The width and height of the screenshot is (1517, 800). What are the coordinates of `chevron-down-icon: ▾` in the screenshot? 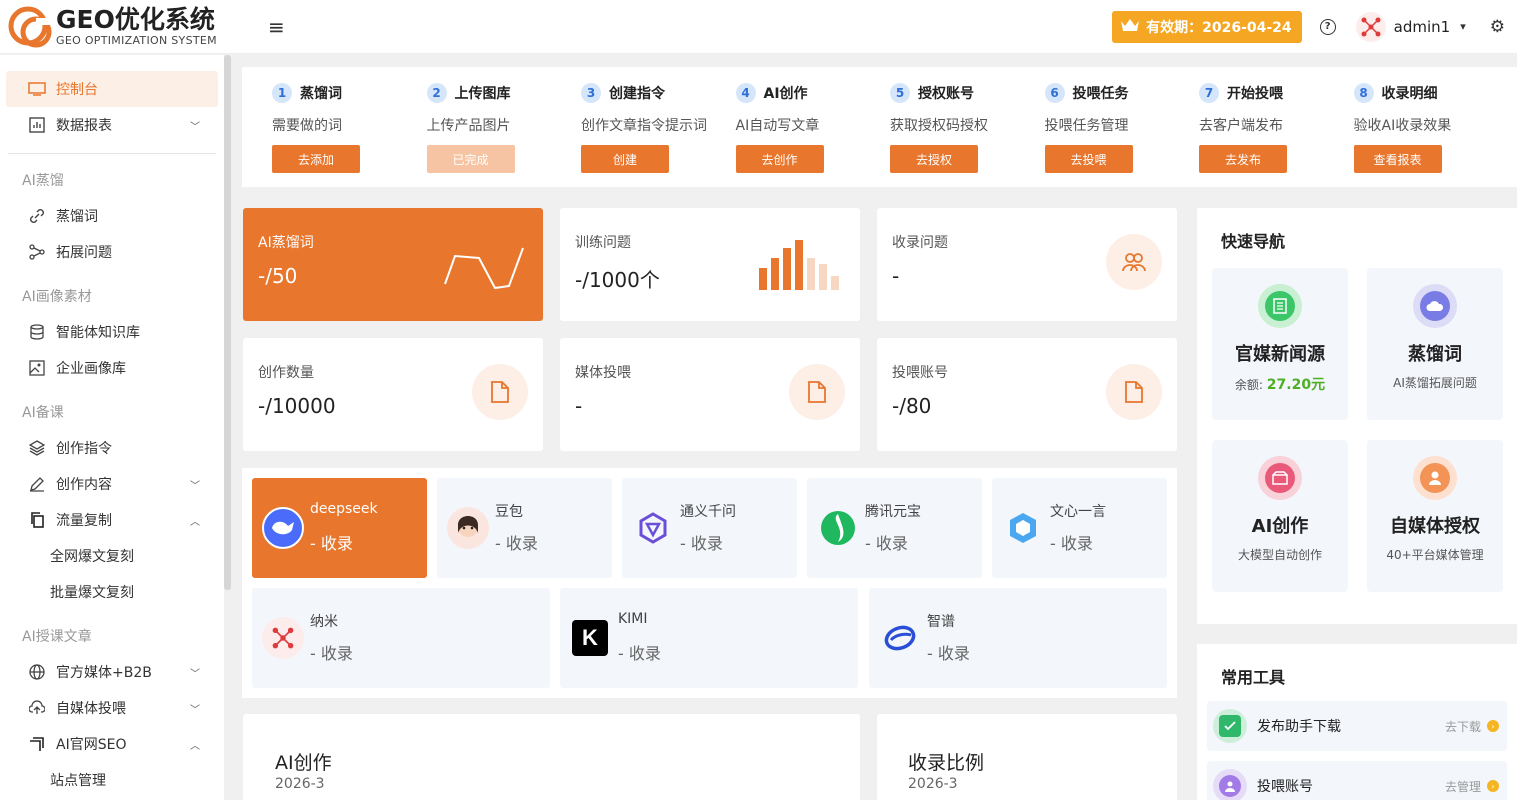 It's located at (1463, 26).